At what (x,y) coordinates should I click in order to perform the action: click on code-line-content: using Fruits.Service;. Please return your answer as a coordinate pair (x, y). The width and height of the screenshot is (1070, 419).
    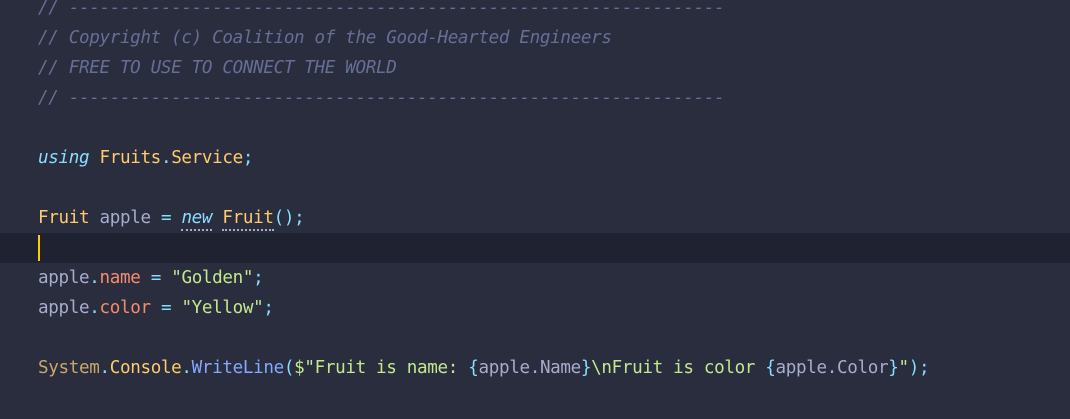
    Looking at the image, I should click on (145, 158).